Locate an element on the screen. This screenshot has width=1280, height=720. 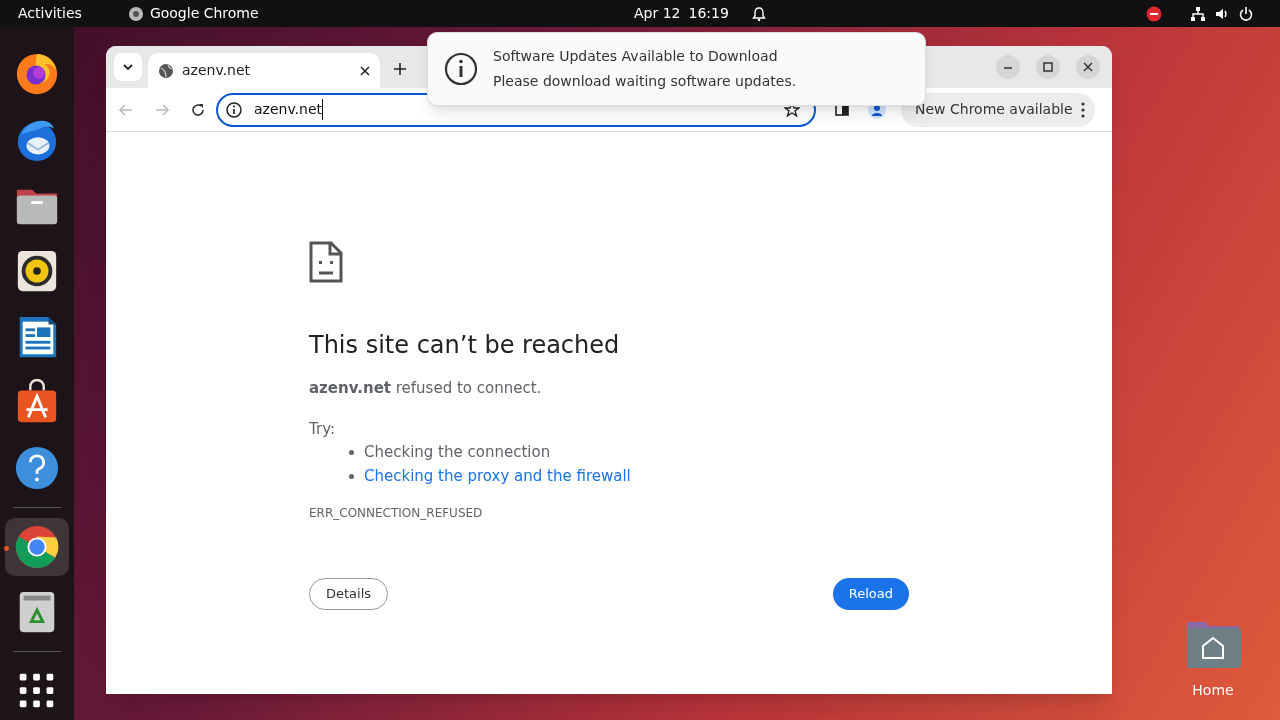
reload-button: Reload is located at coordinates (870, 594).